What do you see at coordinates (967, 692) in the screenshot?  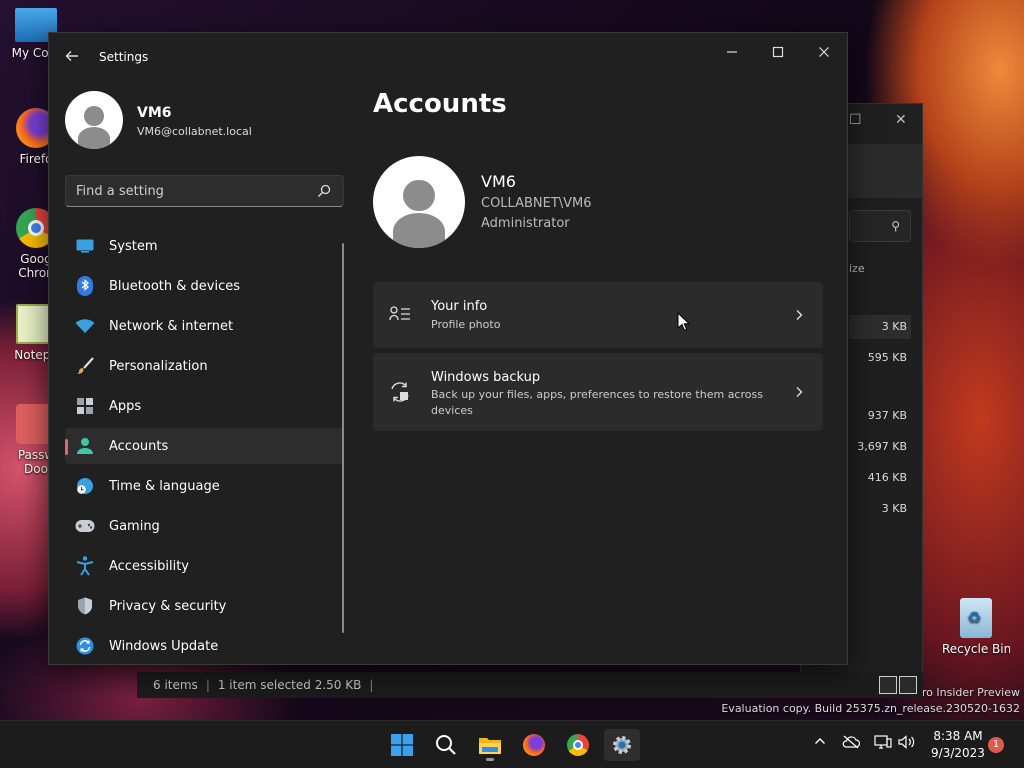 I see `watermark-line-1: Pro Insider Preview` at bounding box center [967, 692].